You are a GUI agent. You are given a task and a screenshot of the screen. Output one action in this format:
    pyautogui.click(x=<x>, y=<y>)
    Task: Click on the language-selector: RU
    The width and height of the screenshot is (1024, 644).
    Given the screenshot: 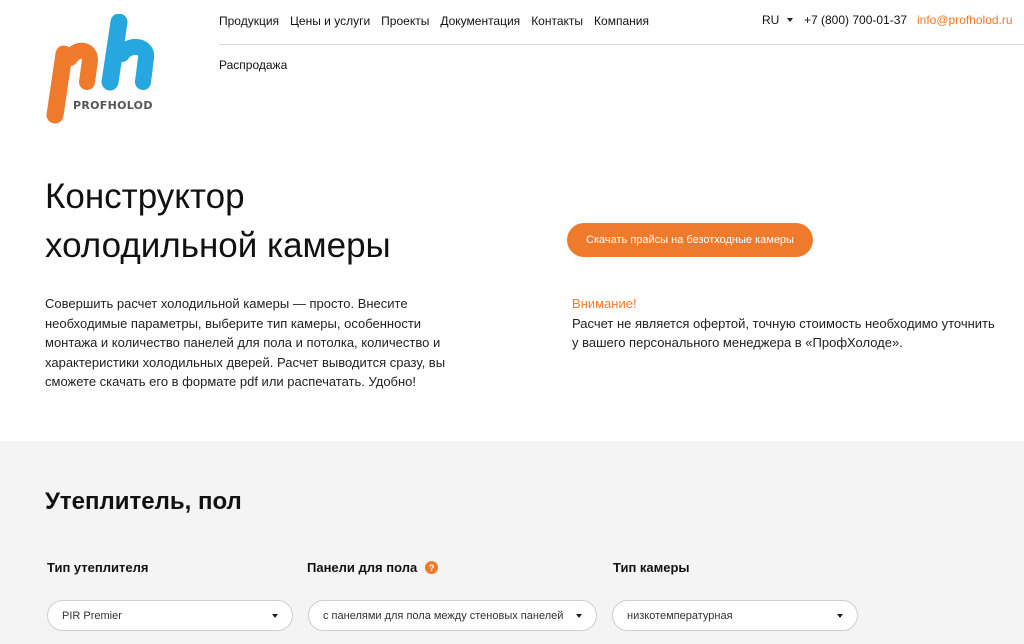 What is the action you would take?
    pyautogui.click(x=778, y=20)
    